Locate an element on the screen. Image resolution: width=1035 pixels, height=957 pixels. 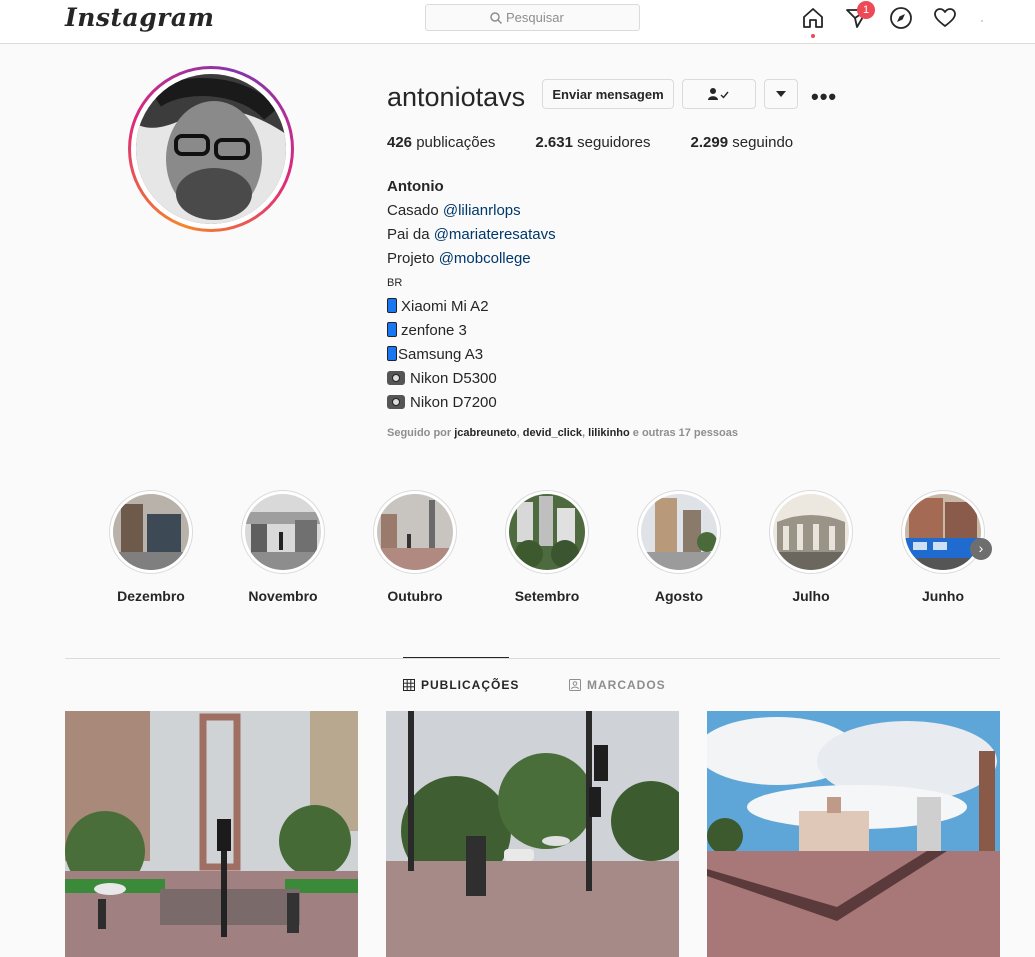
bio-camera: Nikon D7200 is located at coordinates (471, 403).